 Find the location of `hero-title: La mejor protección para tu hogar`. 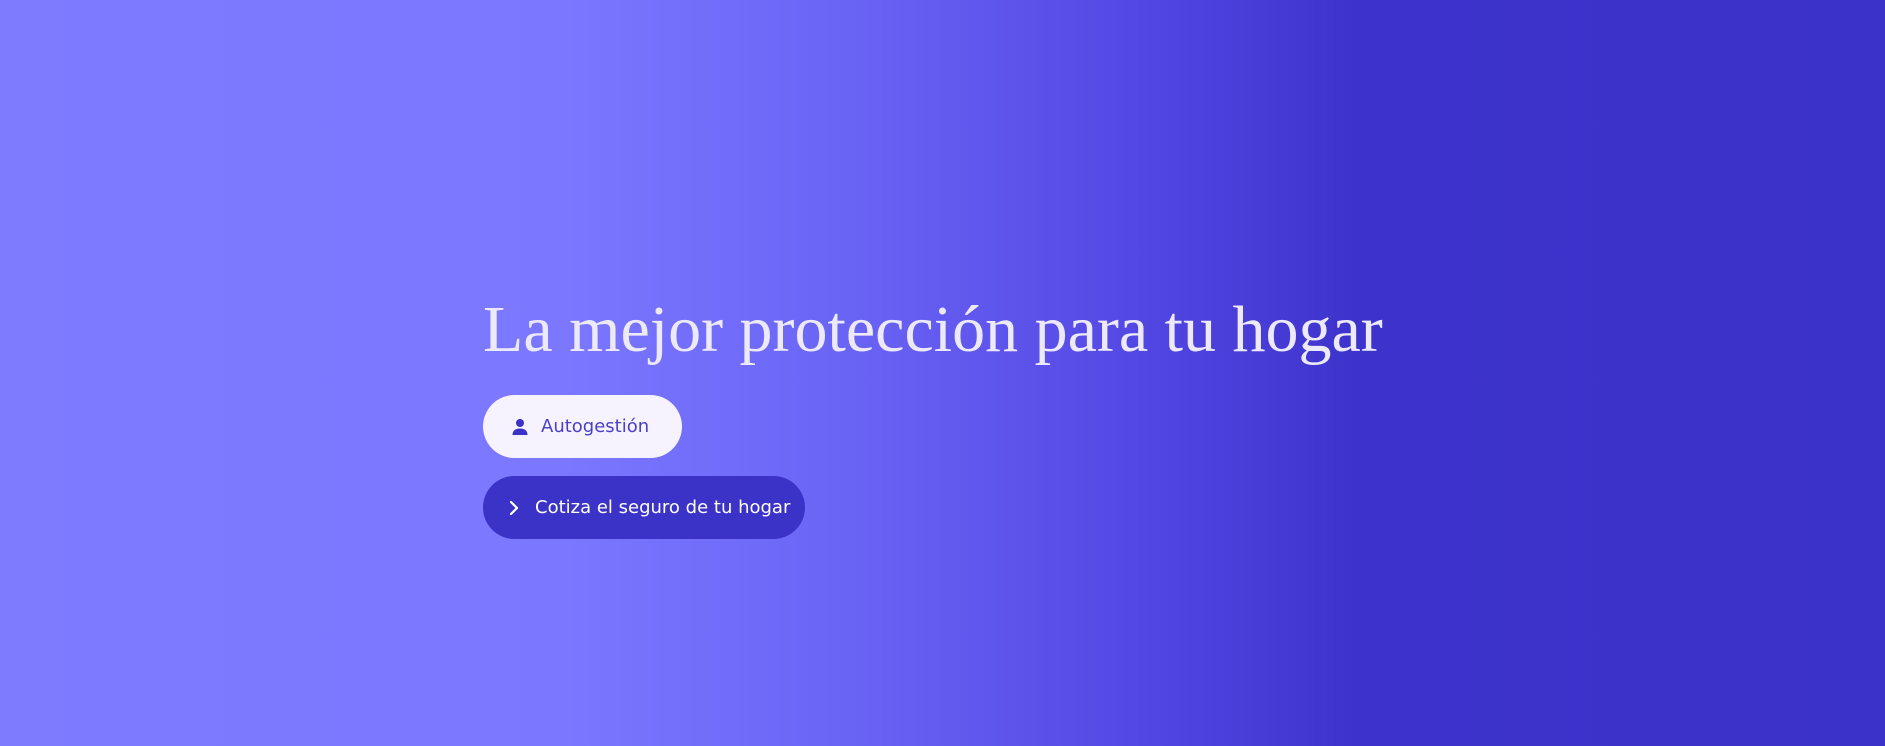

hero-title: La mejor protección para tu hogar is located at coordinates (933, 329).